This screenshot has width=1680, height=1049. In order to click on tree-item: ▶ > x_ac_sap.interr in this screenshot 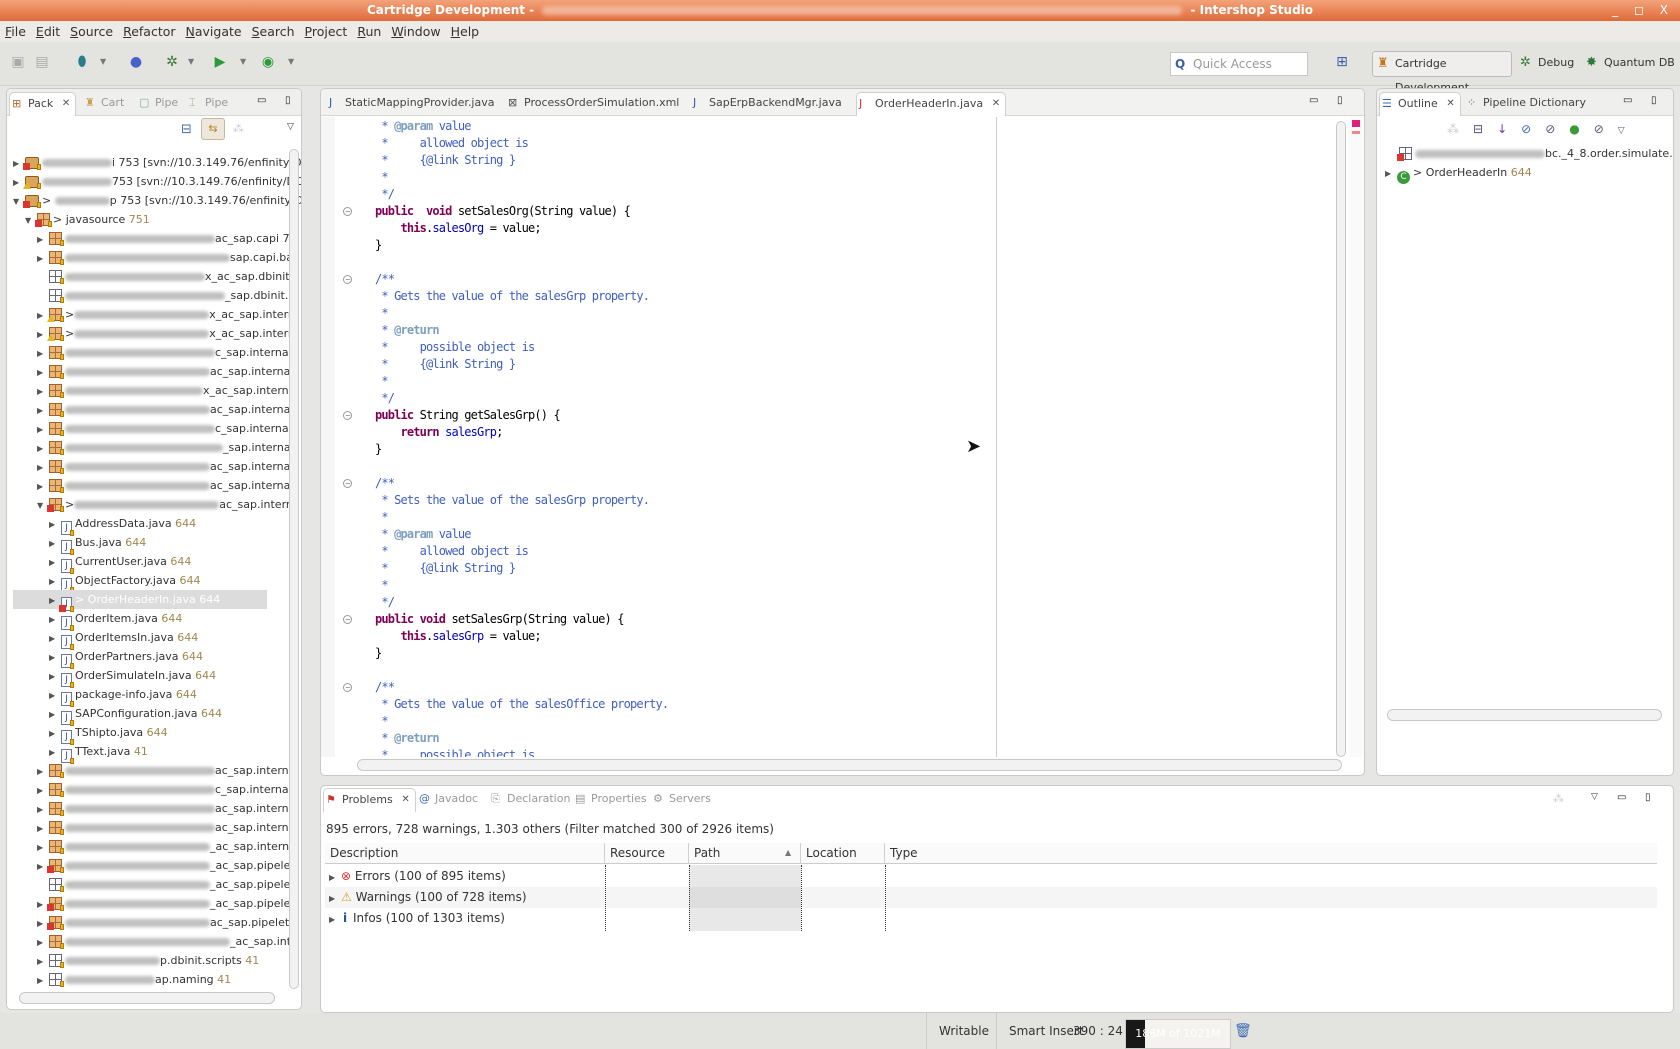, I will do `click(164, 314)`.